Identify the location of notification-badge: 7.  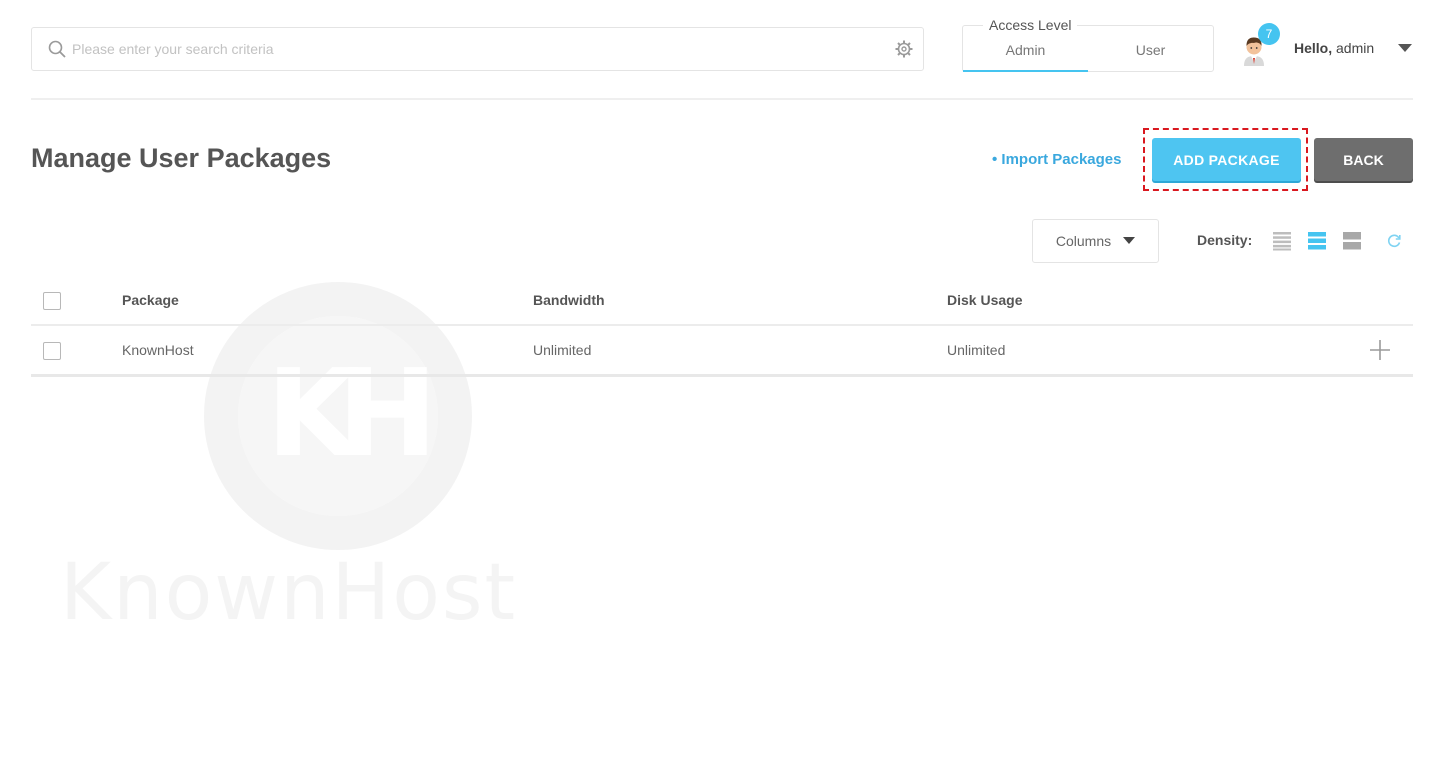
(1269, 34).